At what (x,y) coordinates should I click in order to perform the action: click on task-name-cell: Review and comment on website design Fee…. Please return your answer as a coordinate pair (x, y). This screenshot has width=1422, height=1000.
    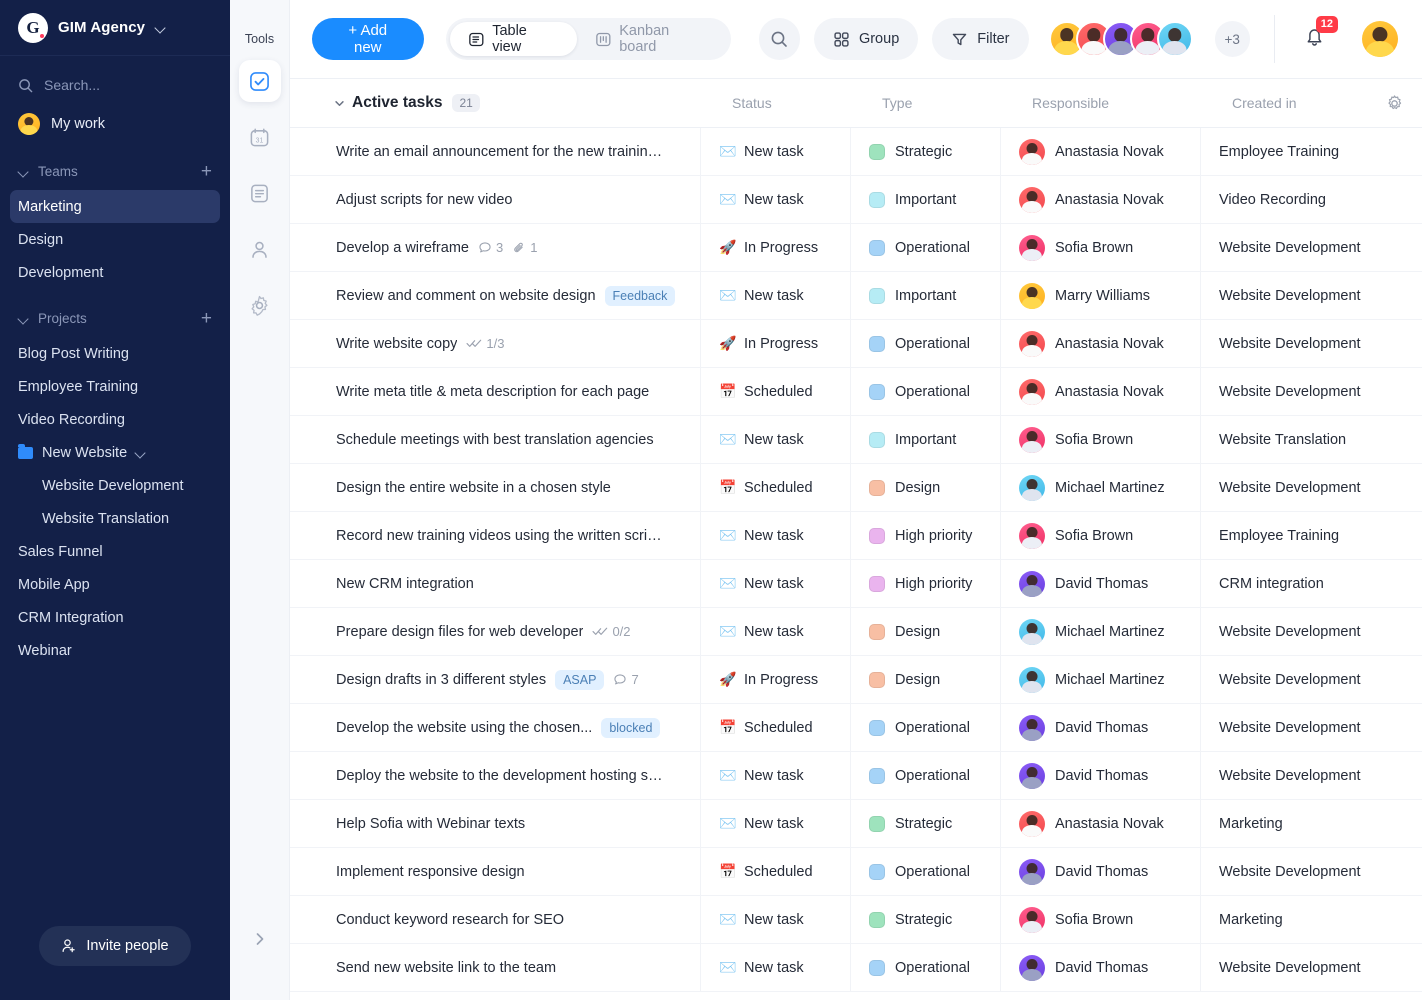
    Looking at the image, I should click on (495, 295).